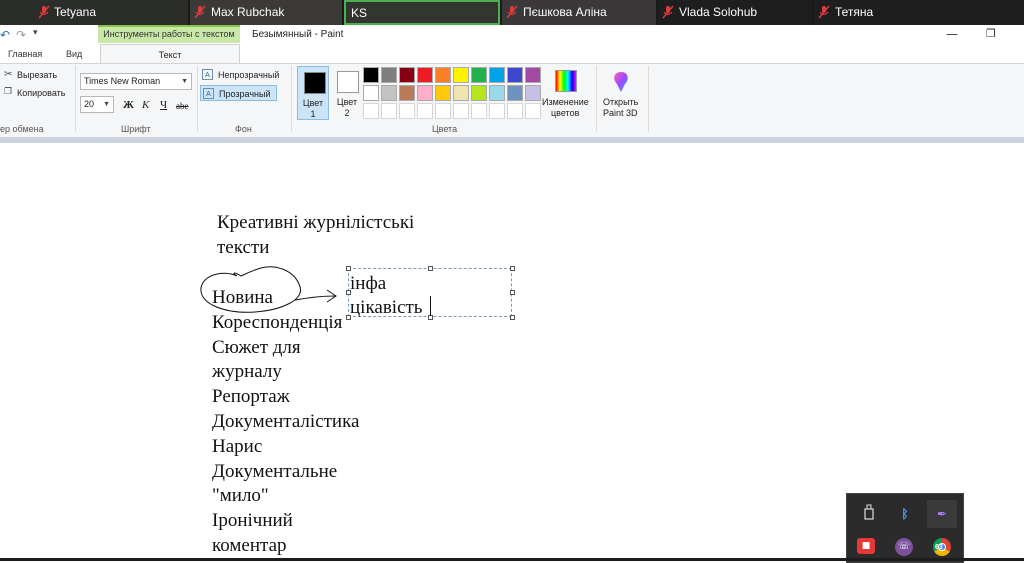  I want to click on participant-tile: Пєшкова Аліна, so click(579, 12).